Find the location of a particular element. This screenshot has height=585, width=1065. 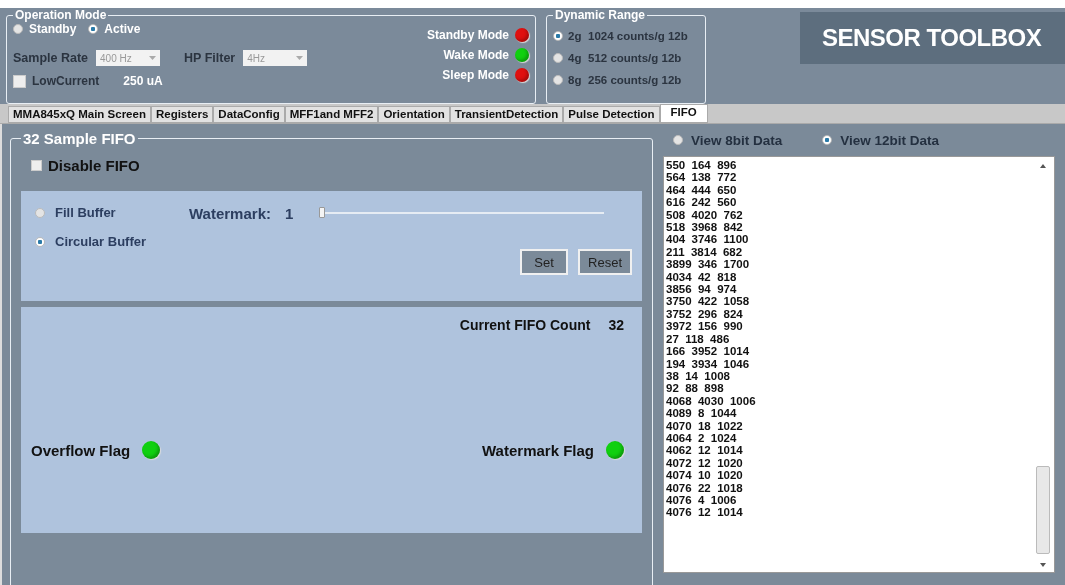

status-label: Sleep Mode is located at coordinates (475, 75).